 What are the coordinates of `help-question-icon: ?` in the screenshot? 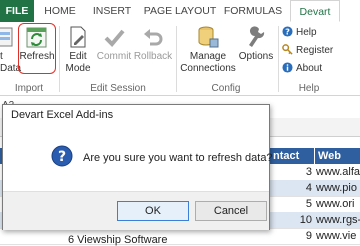 It's located at (287, 31).